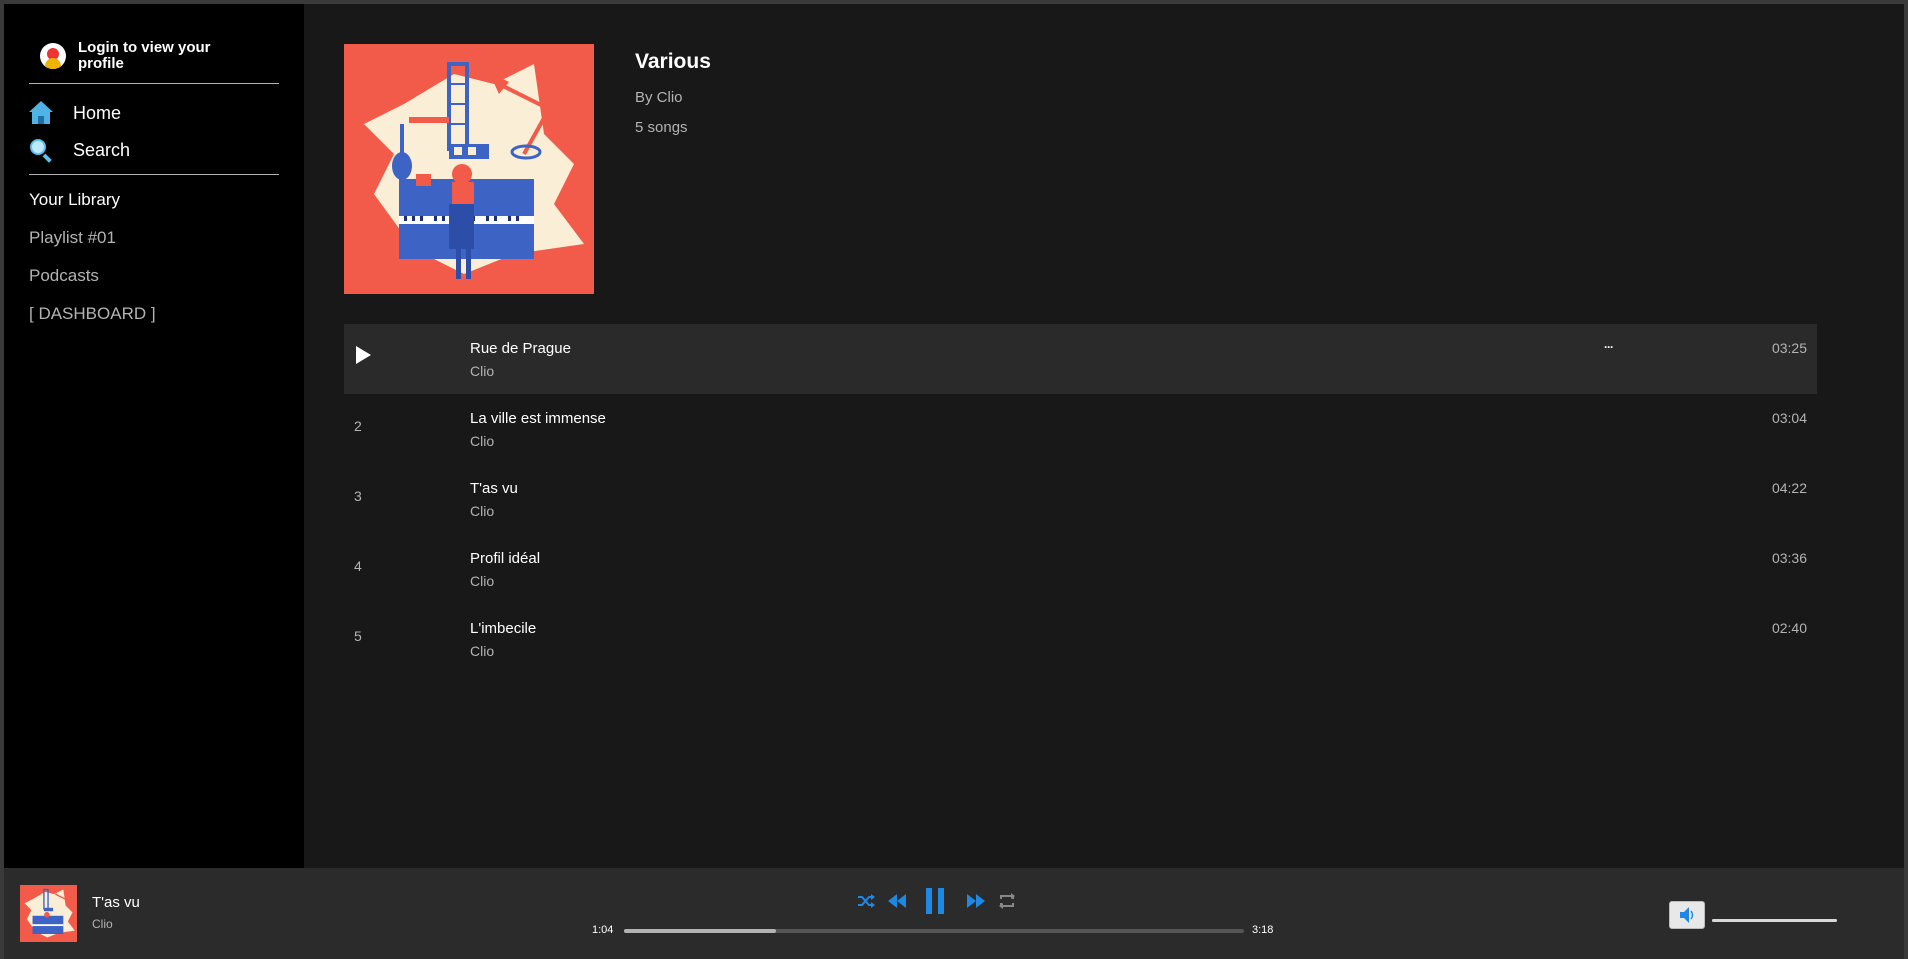 This screenshot has width=1908, height=959. What do you see at coordinates (53, 56) in the screenshot?
I see `avatar` at bounding box center [53, 56].